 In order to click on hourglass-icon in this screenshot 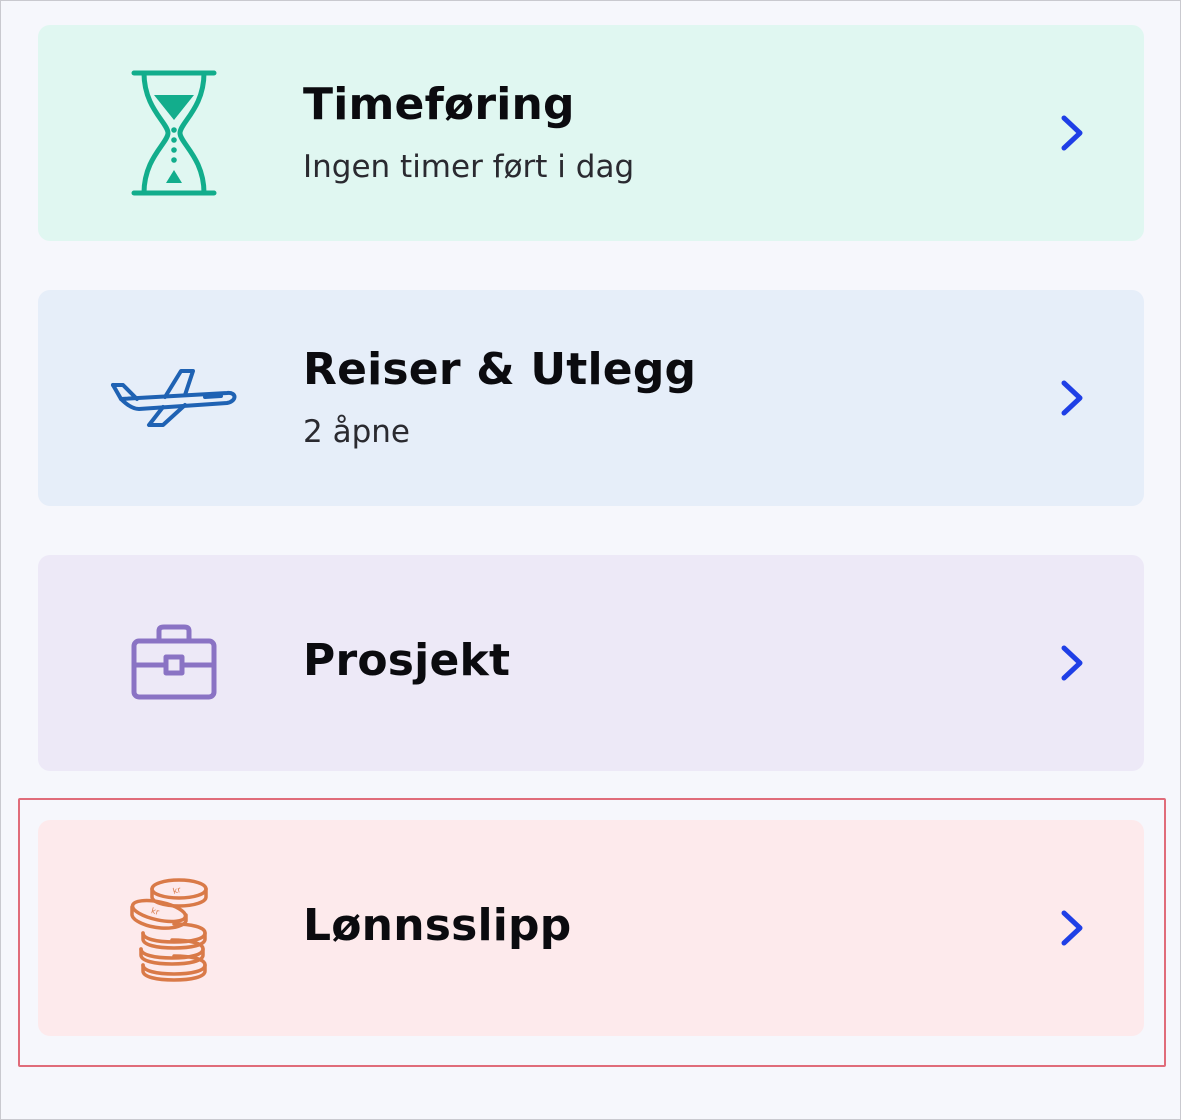, I will do `click(174, 133)`.